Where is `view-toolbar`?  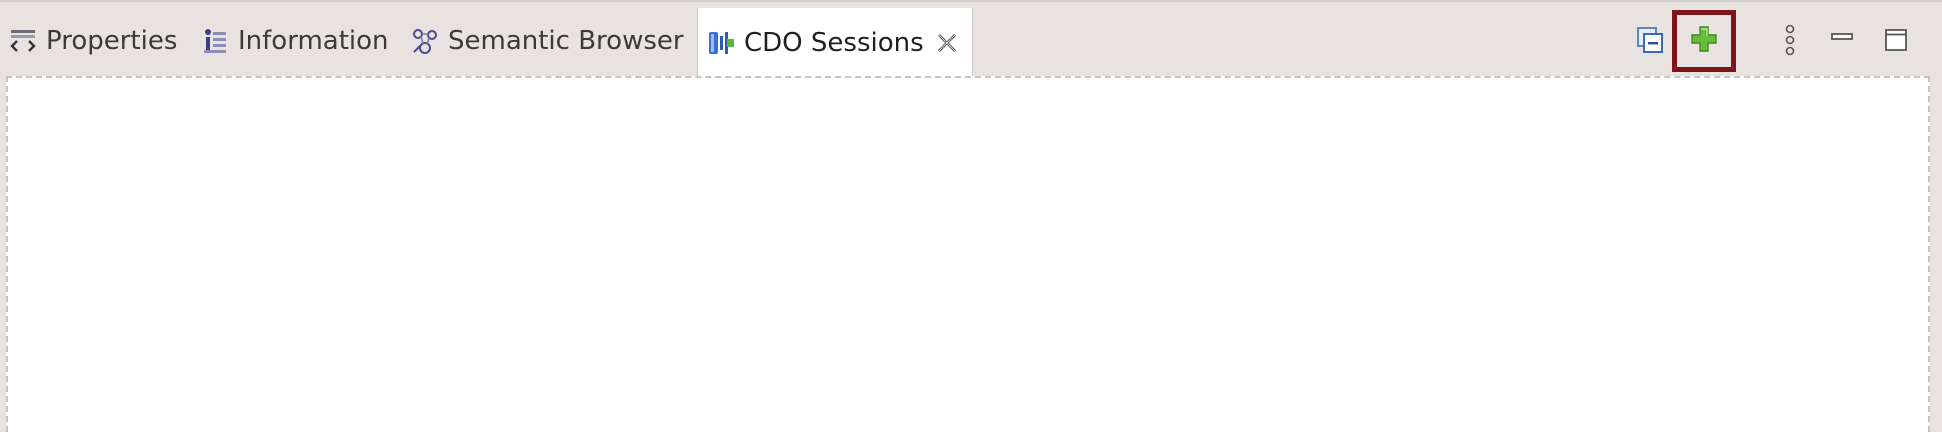 view-toolbar is located at coordinates (1775, 41).